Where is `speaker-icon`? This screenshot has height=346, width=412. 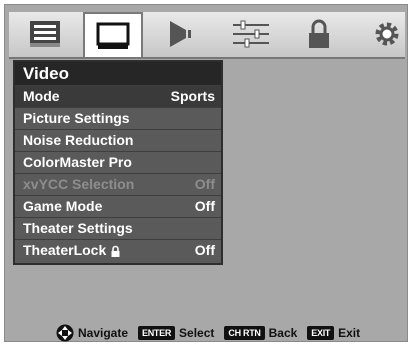
speaker-icon is located at coordinates (180, 34).